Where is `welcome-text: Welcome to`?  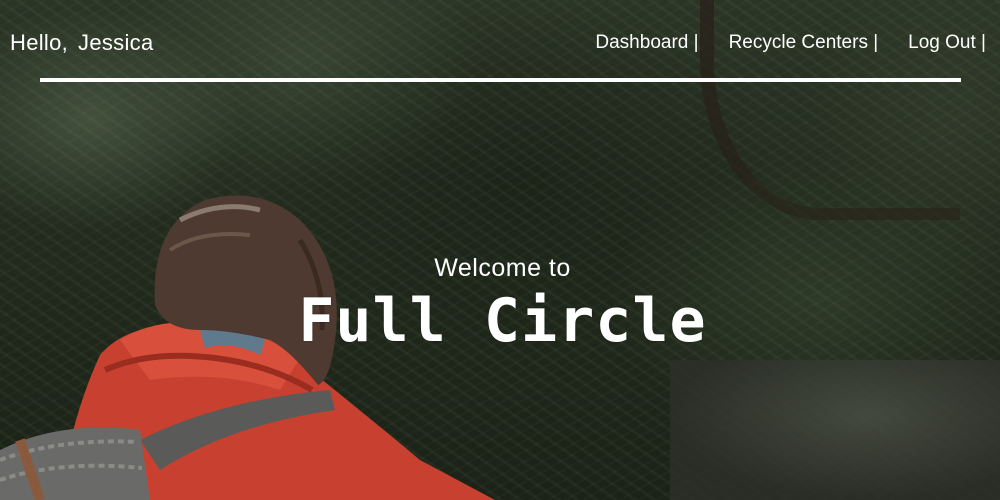 welcome-text: Welcome to is located at coordinates (502, 268).